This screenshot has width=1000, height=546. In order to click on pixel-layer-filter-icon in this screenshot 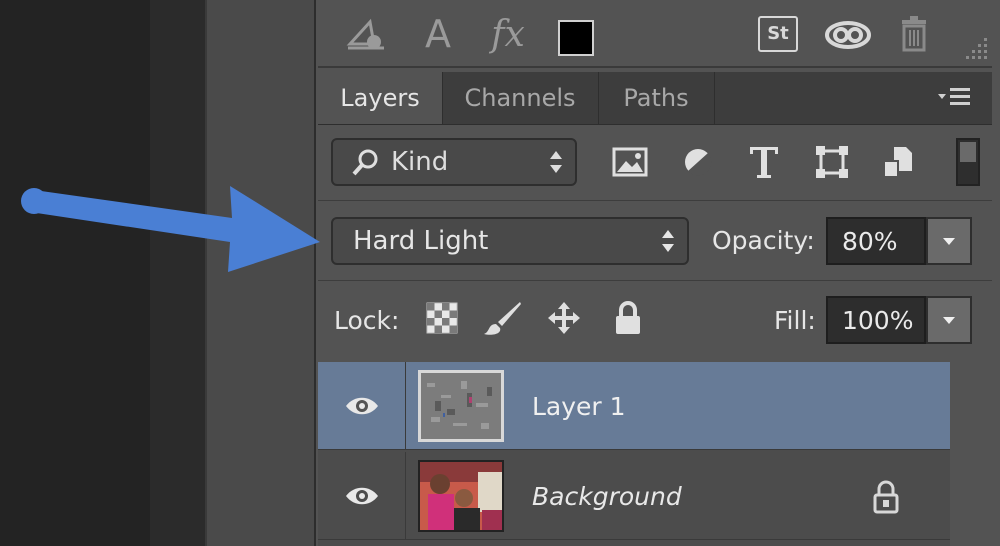, I will do `click(630, 162)`.